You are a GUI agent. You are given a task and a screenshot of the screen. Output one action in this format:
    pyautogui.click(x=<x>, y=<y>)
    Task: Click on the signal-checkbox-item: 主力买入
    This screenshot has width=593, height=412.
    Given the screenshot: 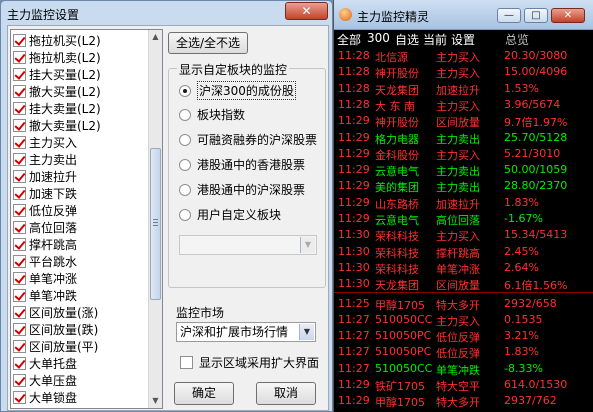 What is the action you would take?
    pyautogui.click(x=45, y=142)
    